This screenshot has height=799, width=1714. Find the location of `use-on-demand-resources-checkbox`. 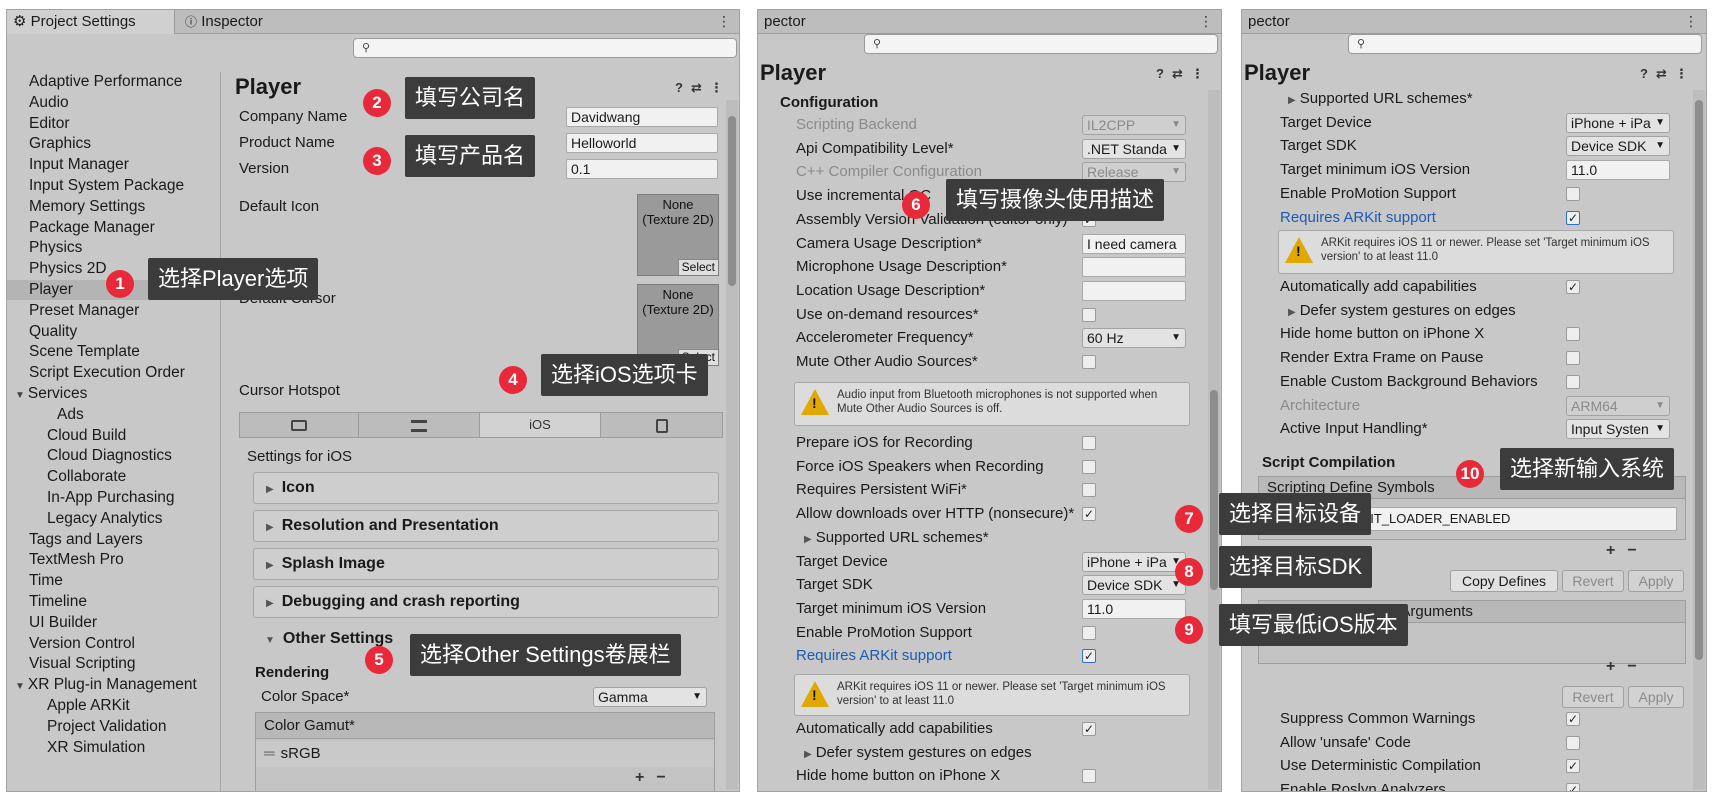

use-on-demand-resources-checkbox is located at coordinates (1089, 314).